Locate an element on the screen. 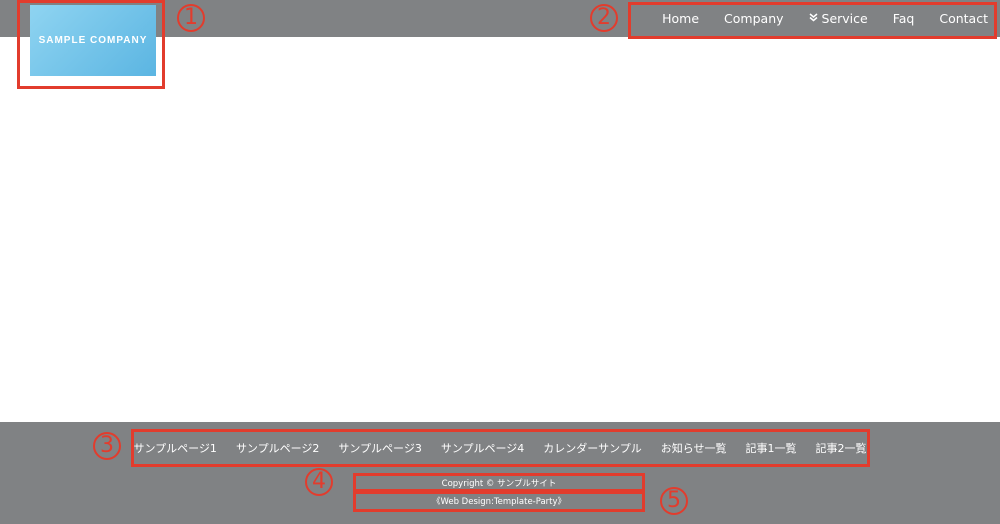 The image size is (1000, 524). annotation-number-4: 4 is located at coordinates (319, 482).